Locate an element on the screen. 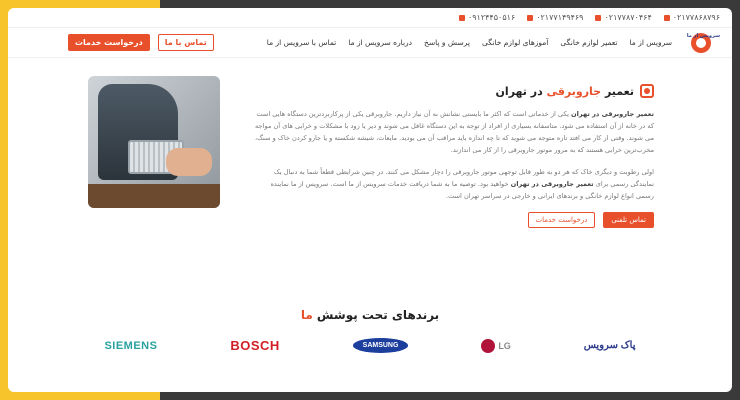  page-title: تعمیر جاروبرقی در تهران is located at coordinates (565, 91).